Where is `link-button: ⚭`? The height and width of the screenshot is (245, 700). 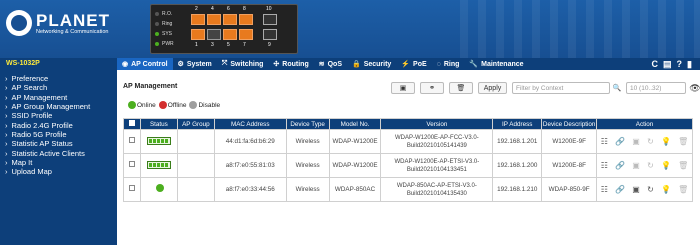
link-button: ⚭ is located at coordinates (432, 88).